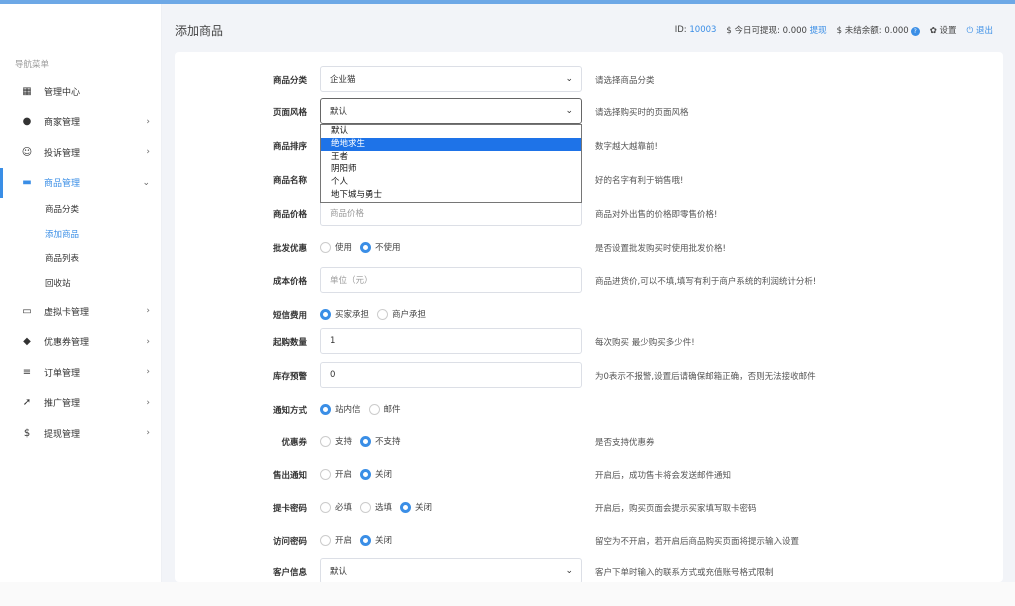 Image resolution: width=1015 pixels, height=606 pixels. I want to click on form-row-wholesale: 批发优惠 使用 不使用 是否设置批发购买时使用批发价格!, so click(589, 249).